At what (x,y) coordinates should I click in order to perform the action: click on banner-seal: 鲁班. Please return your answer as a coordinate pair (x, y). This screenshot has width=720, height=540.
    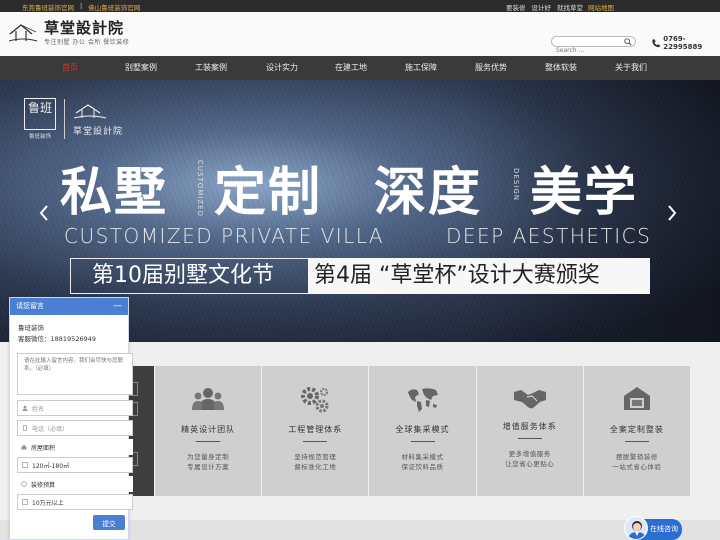
    Looking at the image, I should click on (40, 114).